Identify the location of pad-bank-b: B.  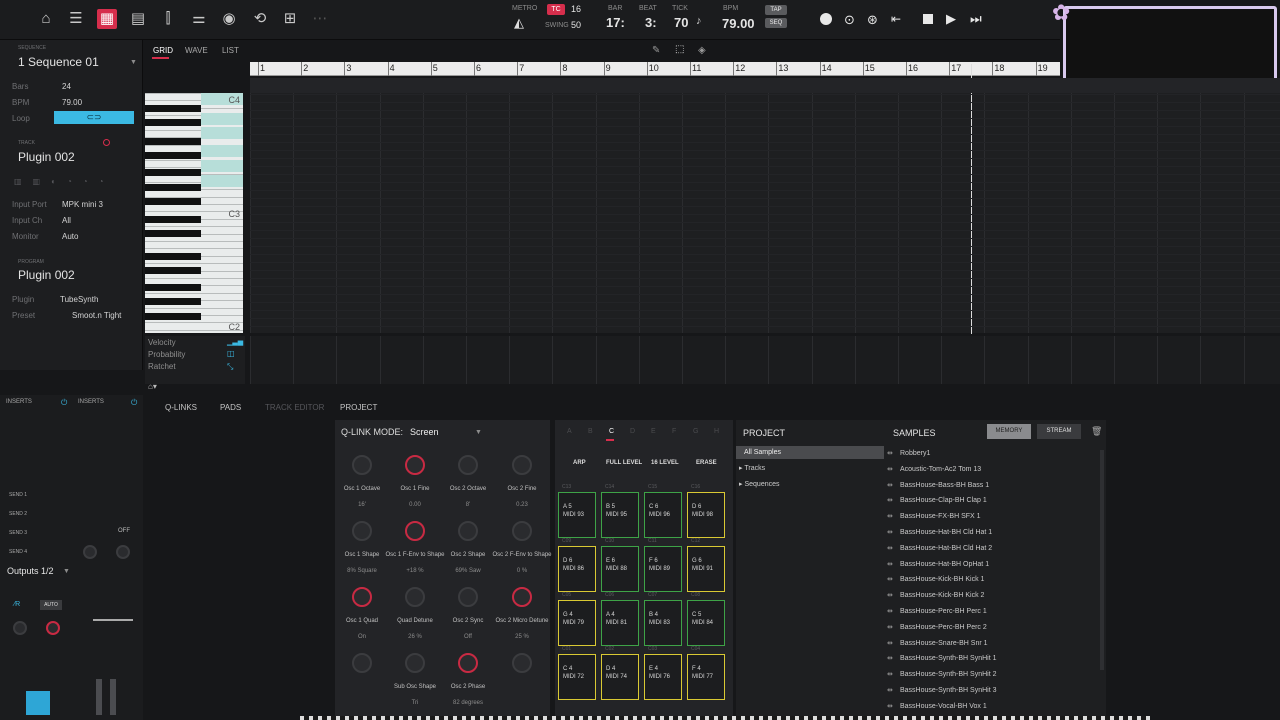
(590, 431).